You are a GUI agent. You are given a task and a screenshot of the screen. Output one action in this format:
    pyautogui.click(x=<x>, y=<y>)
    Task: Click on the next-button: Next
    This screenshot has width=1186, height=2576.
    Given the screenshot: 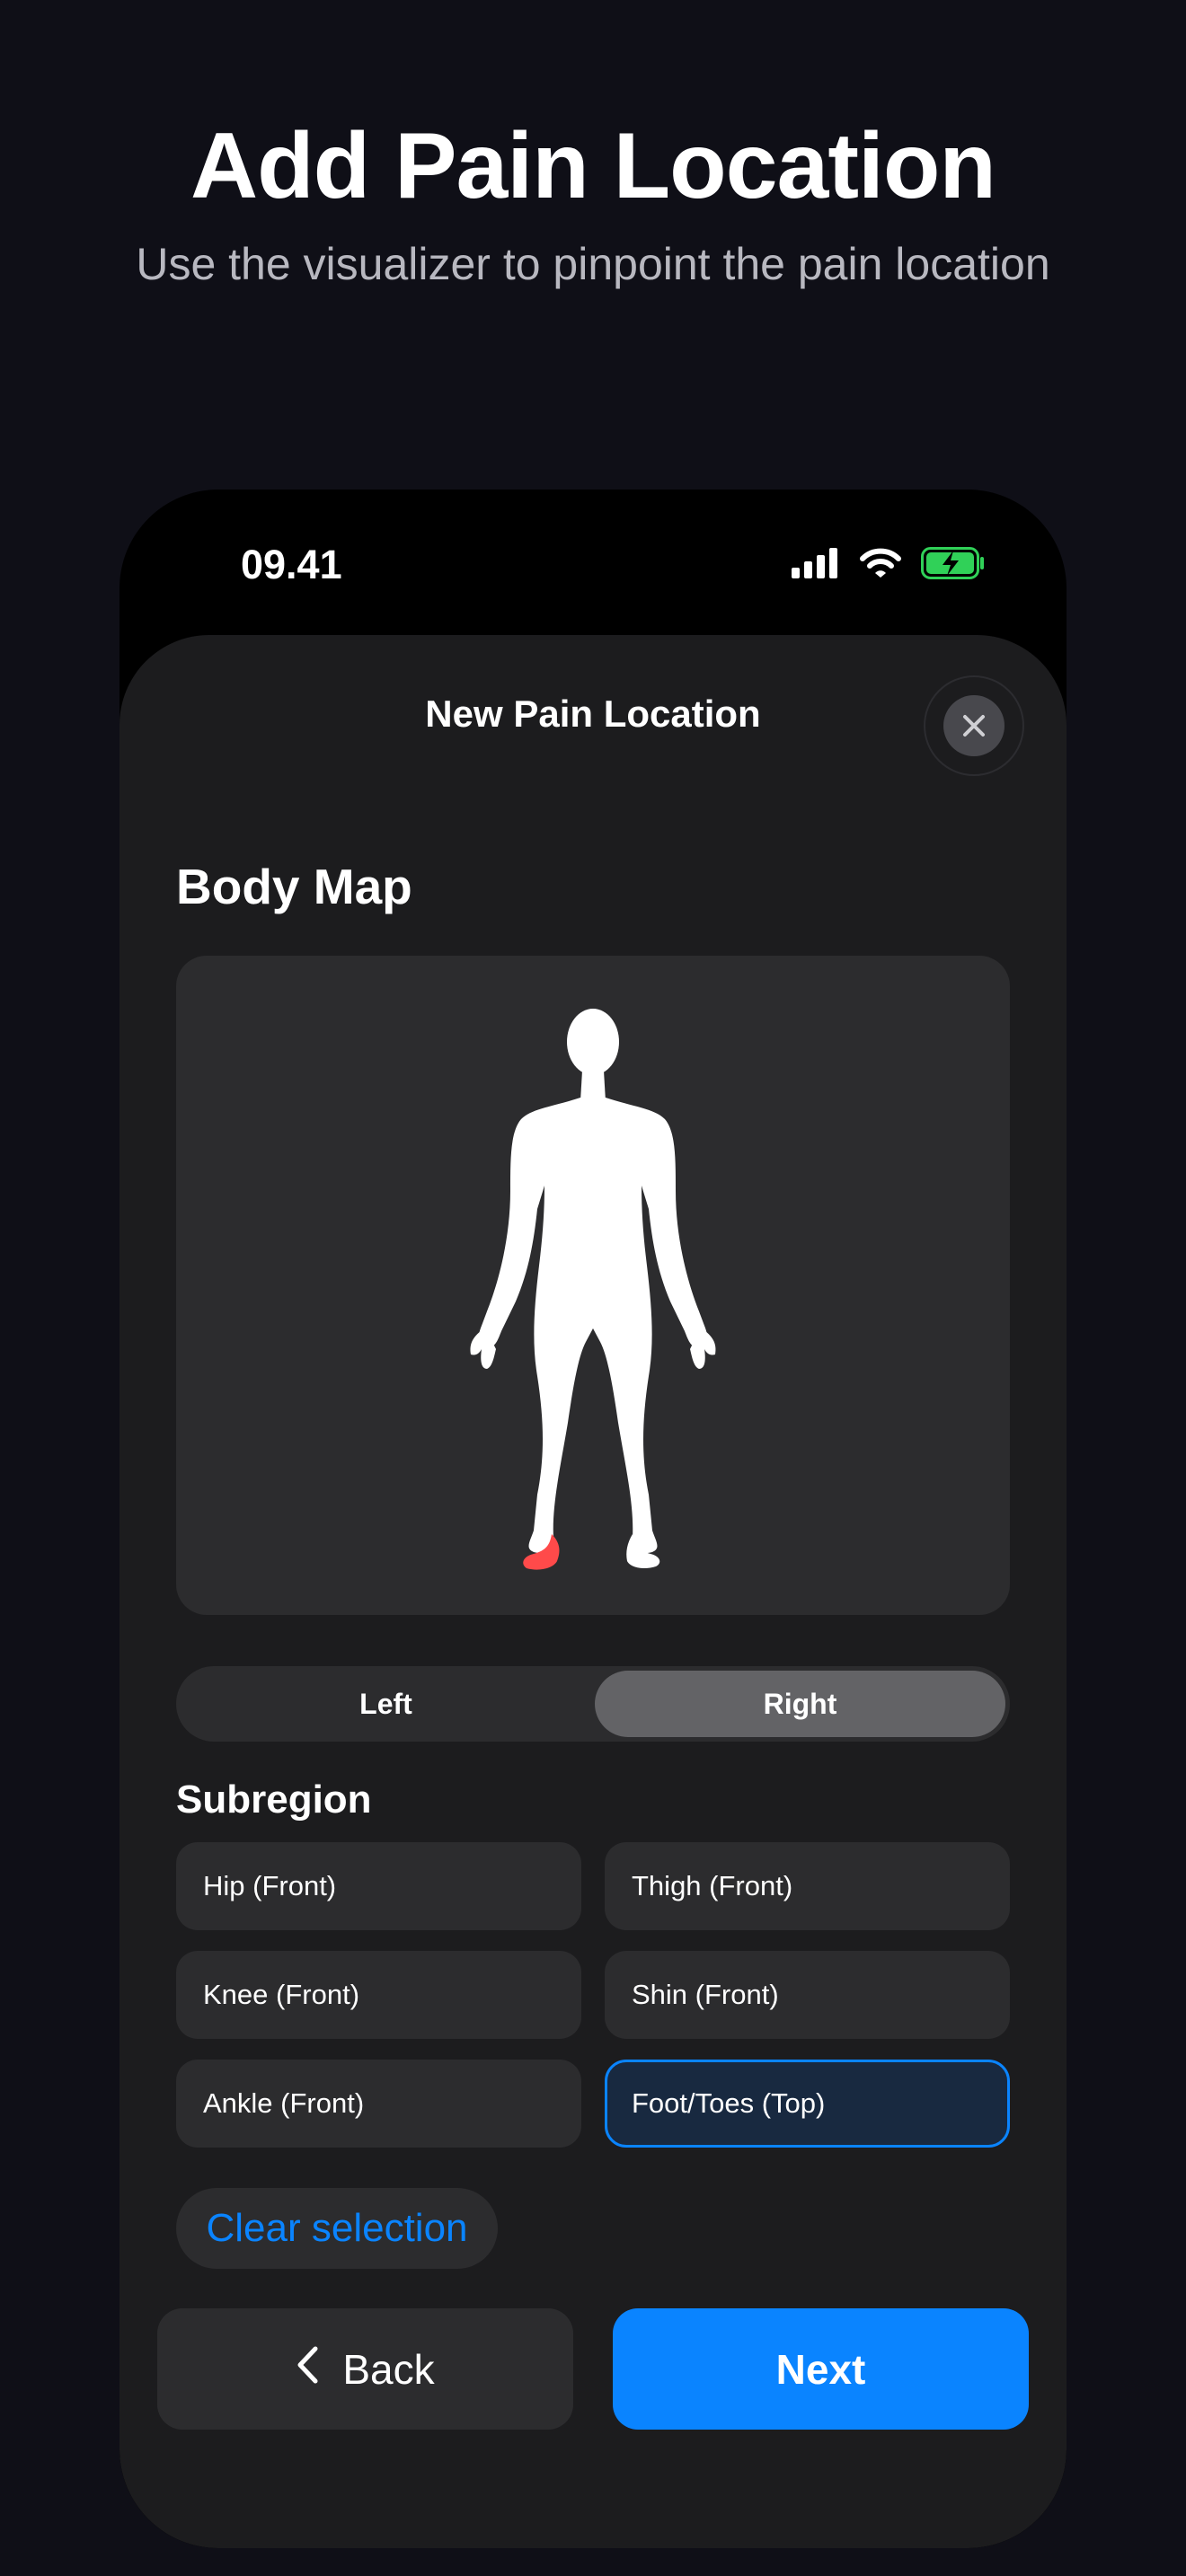 What is the action you would take?
    pyautogui.click(x=821, y=2369)
    